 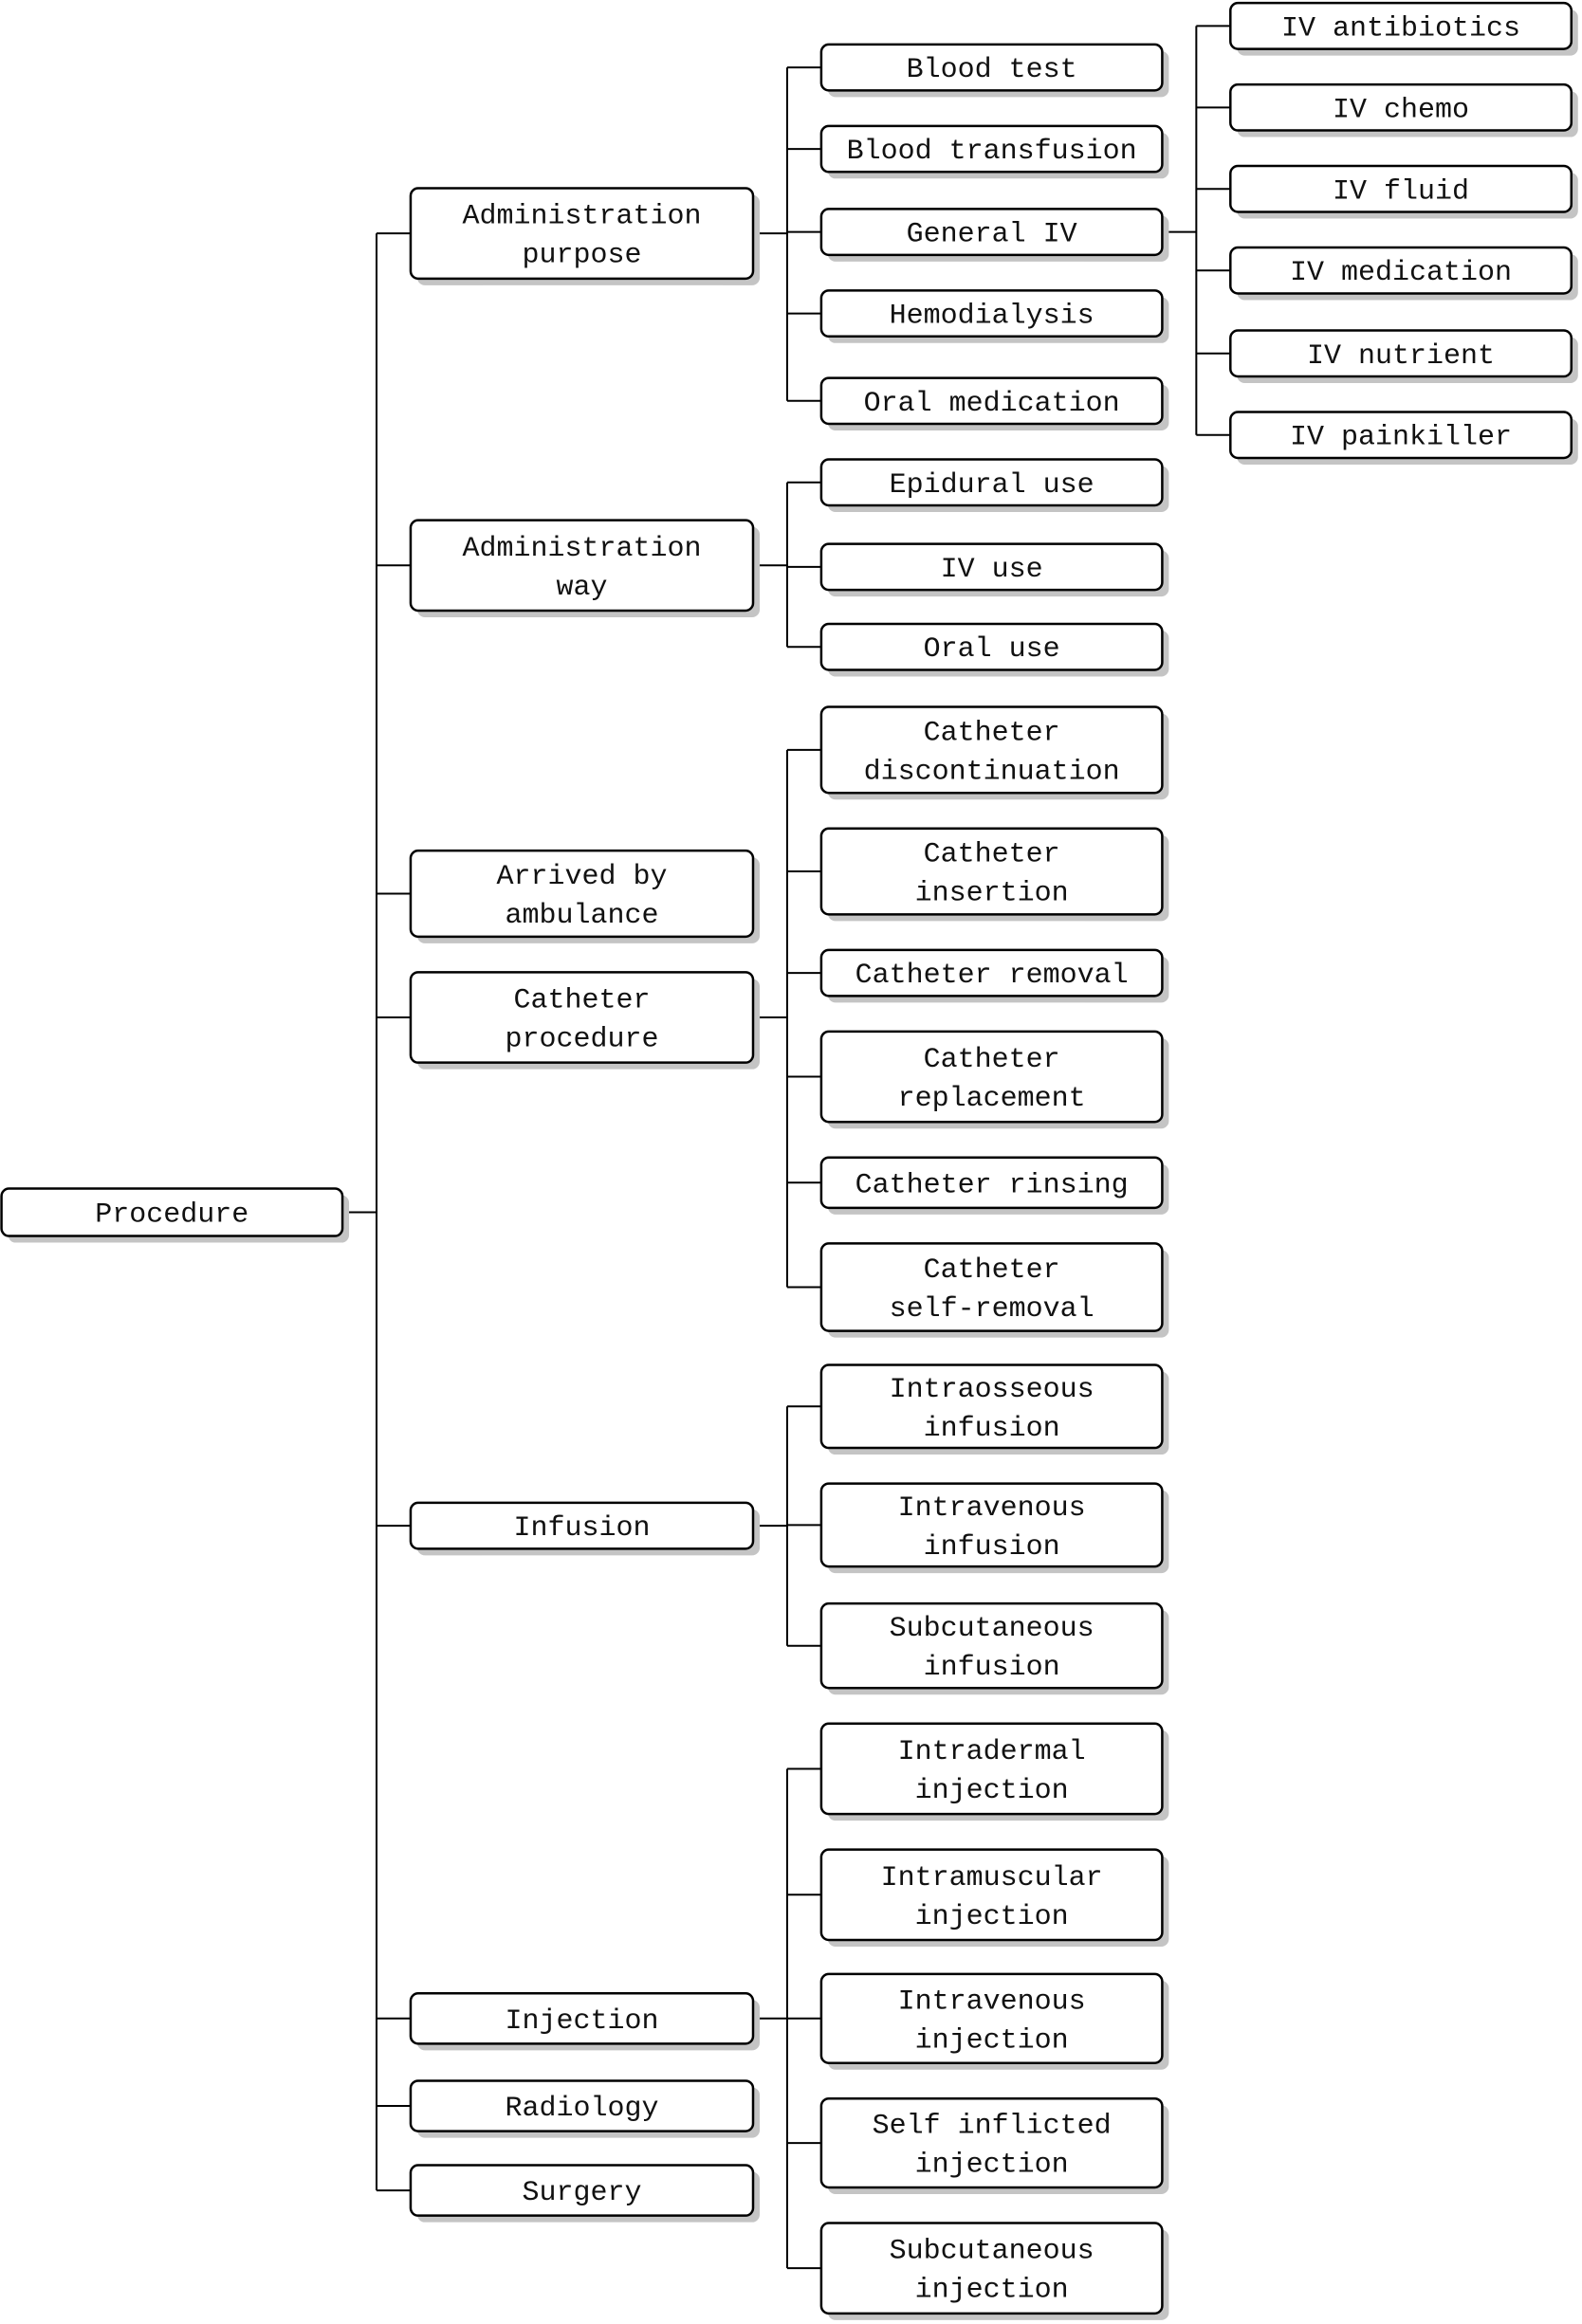 I want to click on node-administration-purpose: Administration purpose, so click(x=585, y=236).